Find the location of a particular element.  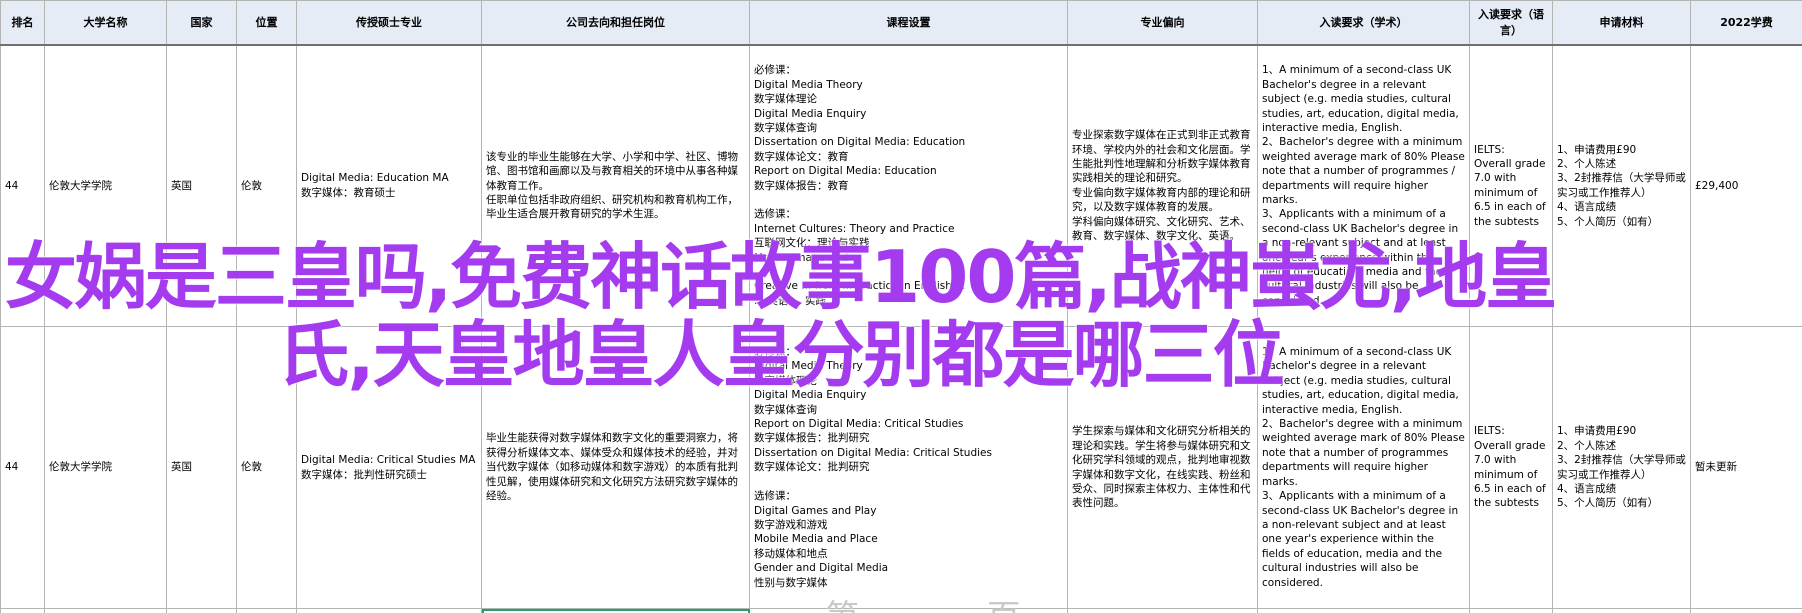

cell-tuition: £29,400 is located at coordinates (1746, 185).